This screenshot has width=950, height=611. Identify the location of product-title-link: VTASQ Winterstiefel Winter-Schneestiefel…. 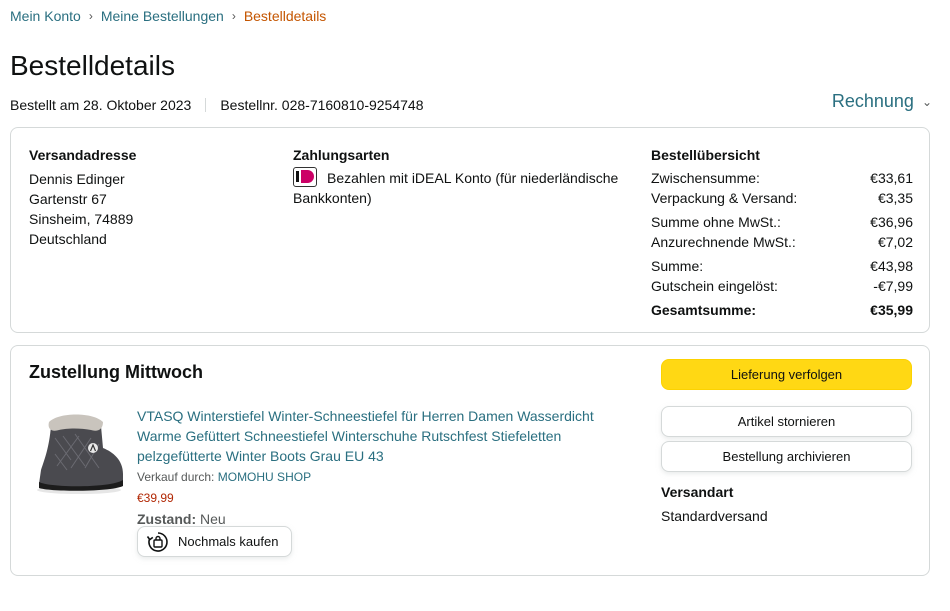
(377, 436).